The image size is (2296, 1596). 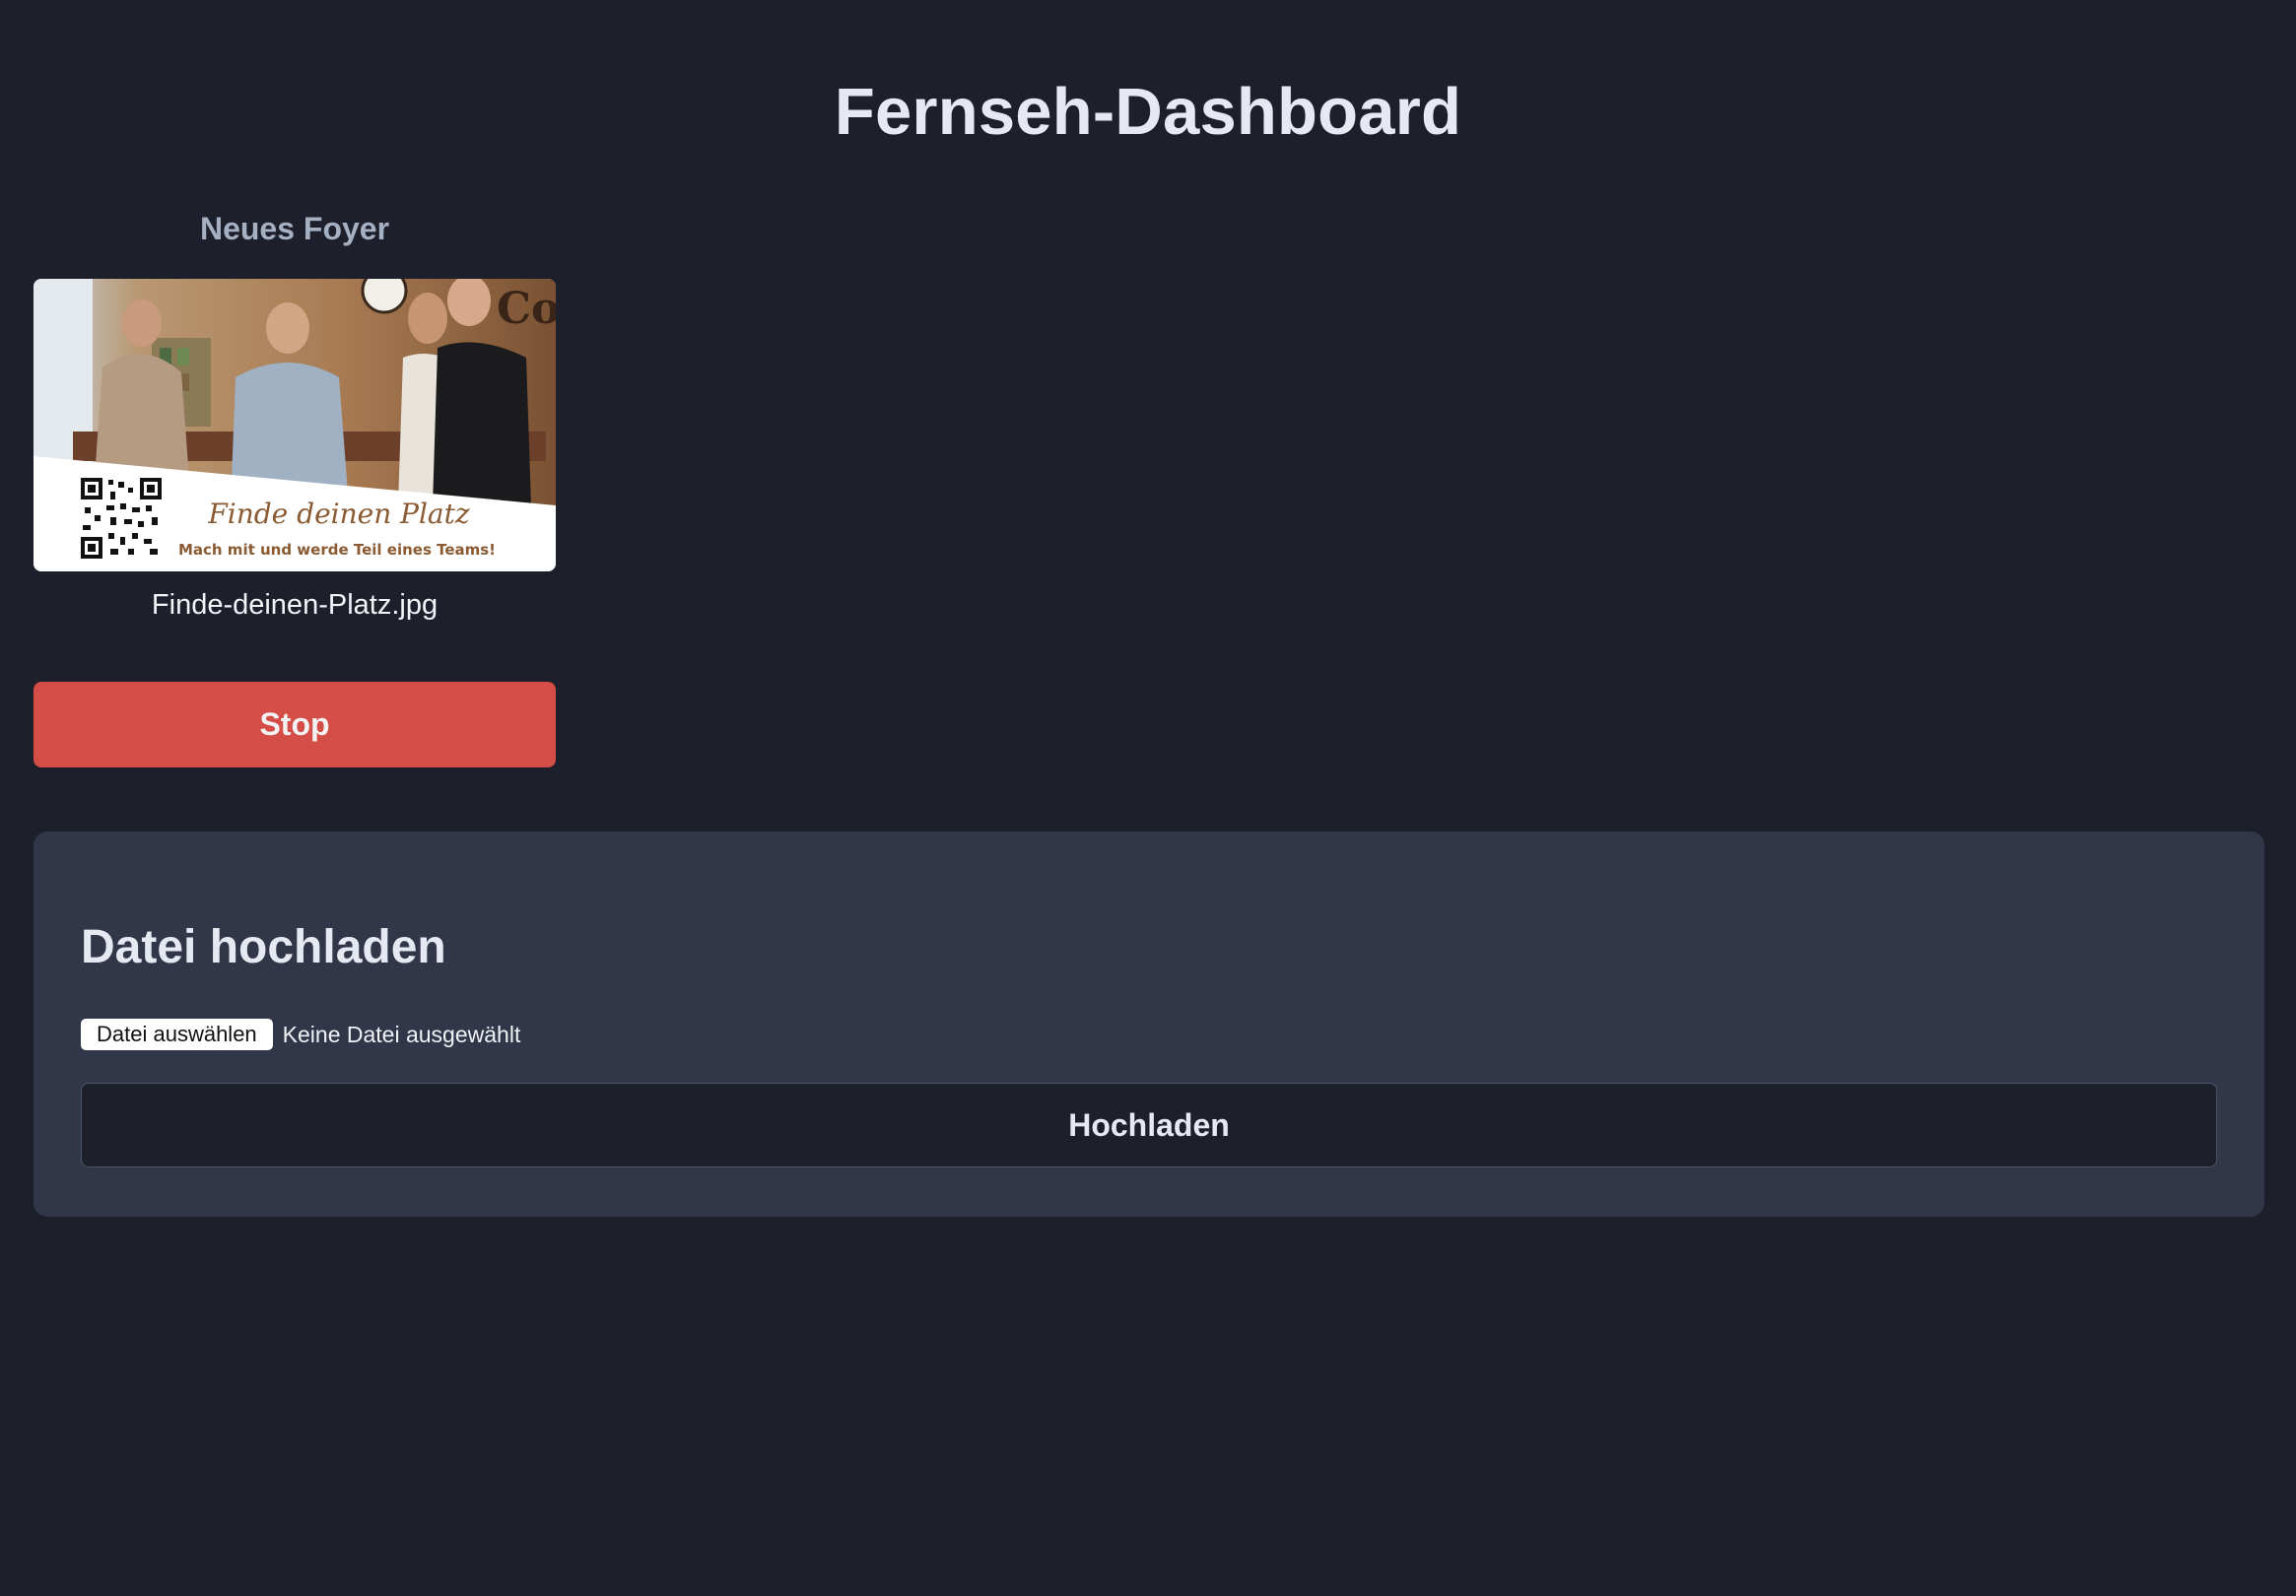 What do you see at coordinates (338, 514) in the screenshot?
I see `preview-headline: Finde deinen Platz` at bounding box center [338, 514].